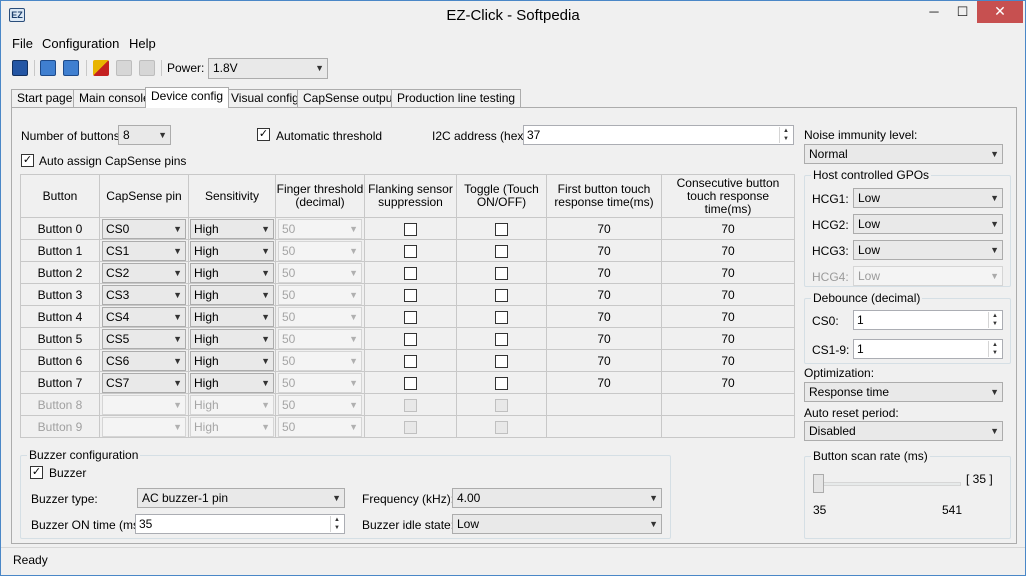  I want to click on pin-select: CS4 ▼, so click(144, 316).